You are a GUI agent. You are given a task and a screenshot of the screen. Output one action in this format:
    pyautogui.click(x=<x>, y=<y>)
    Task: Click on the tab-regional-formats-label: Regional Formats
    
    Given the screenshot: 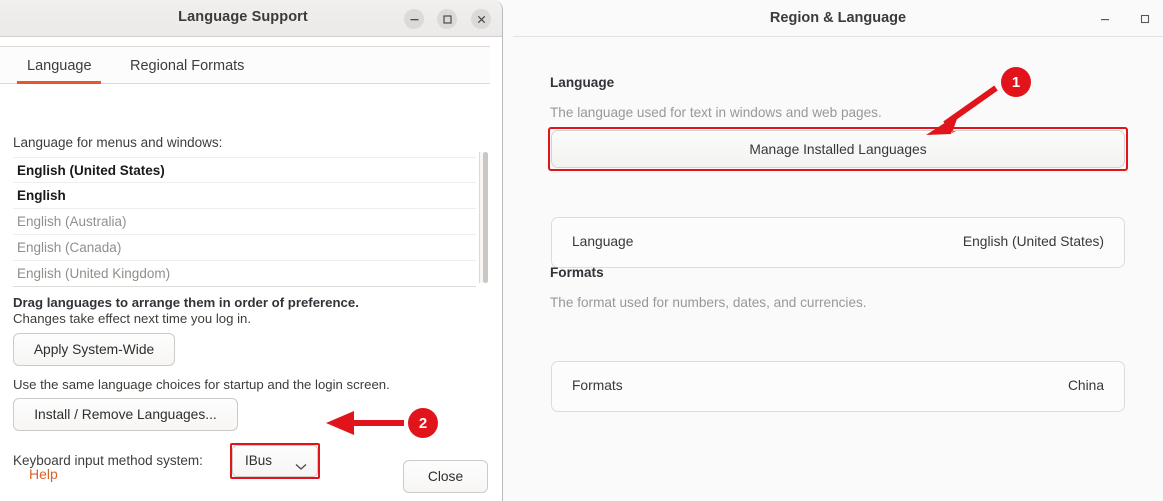 What is the action you would take?
    pyautogui.click(x=187, y=66)
    